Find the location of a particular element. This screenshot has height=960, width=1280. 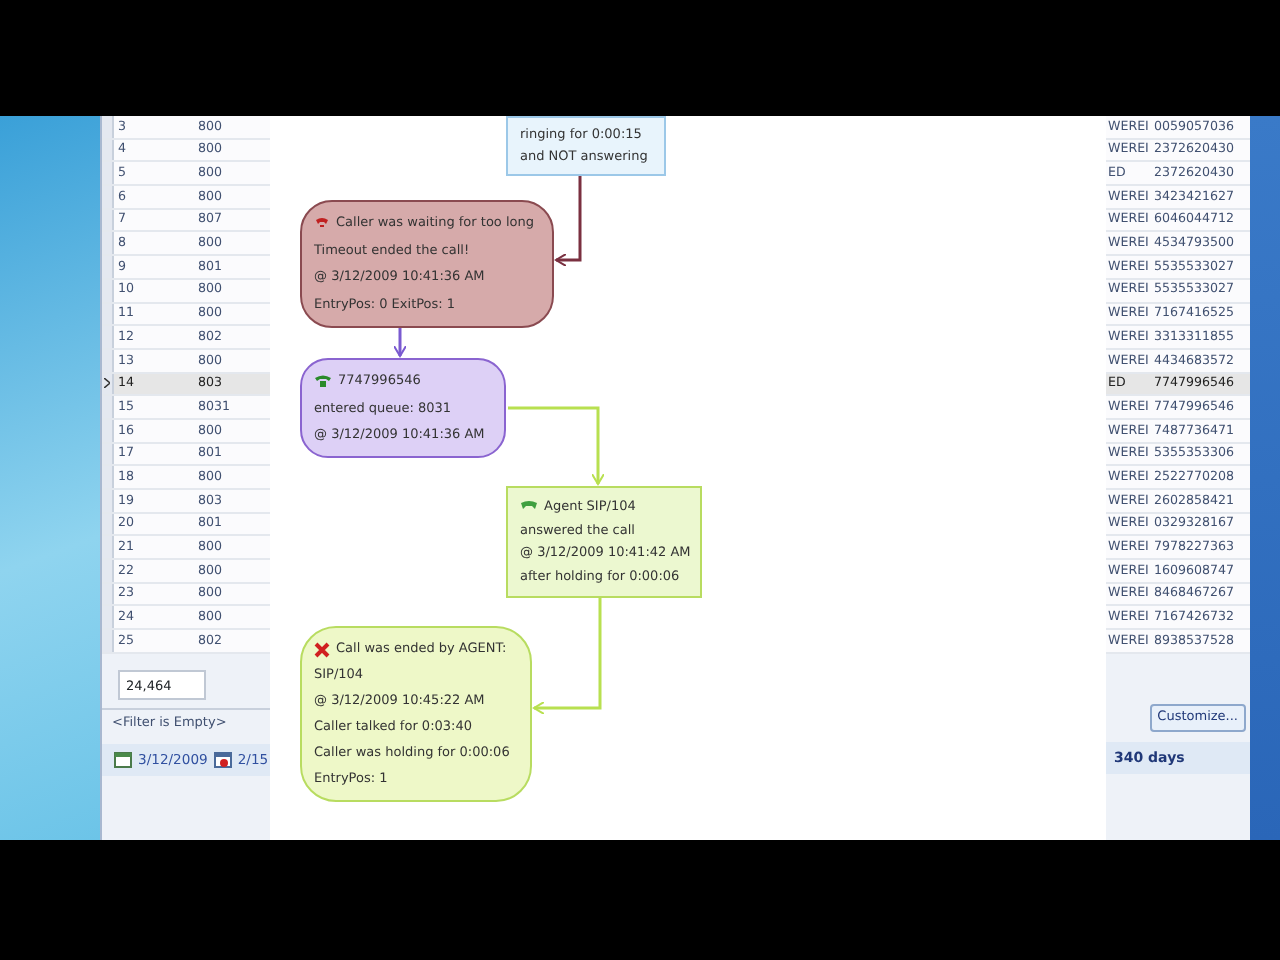

handset-icon is located at coordinates (529, 506).